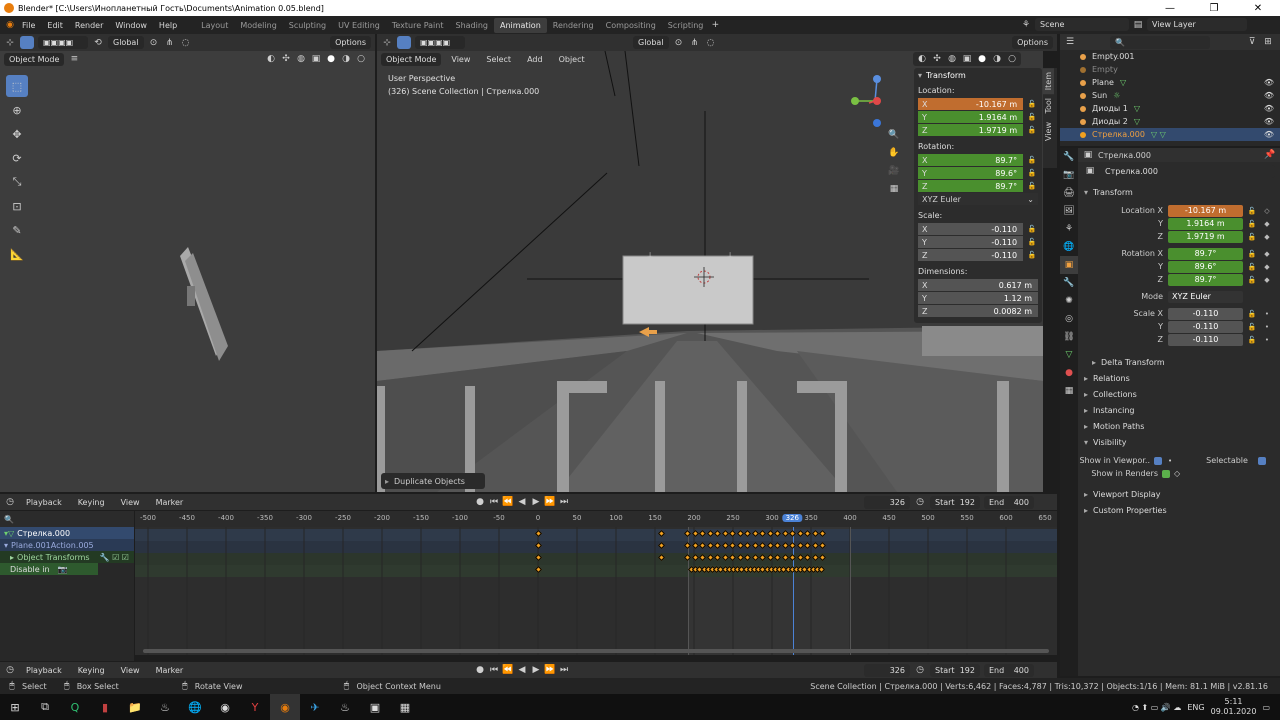  I want to click on npanel-dimension-z: Z 0.0082 m, so click(978, 311).